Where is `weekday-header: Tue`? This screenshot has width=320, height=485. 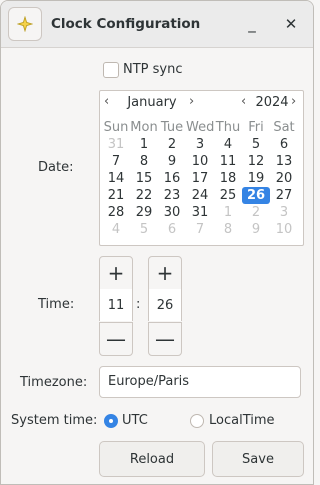 weekday-header: Tue is located at coordinates (172, 127).